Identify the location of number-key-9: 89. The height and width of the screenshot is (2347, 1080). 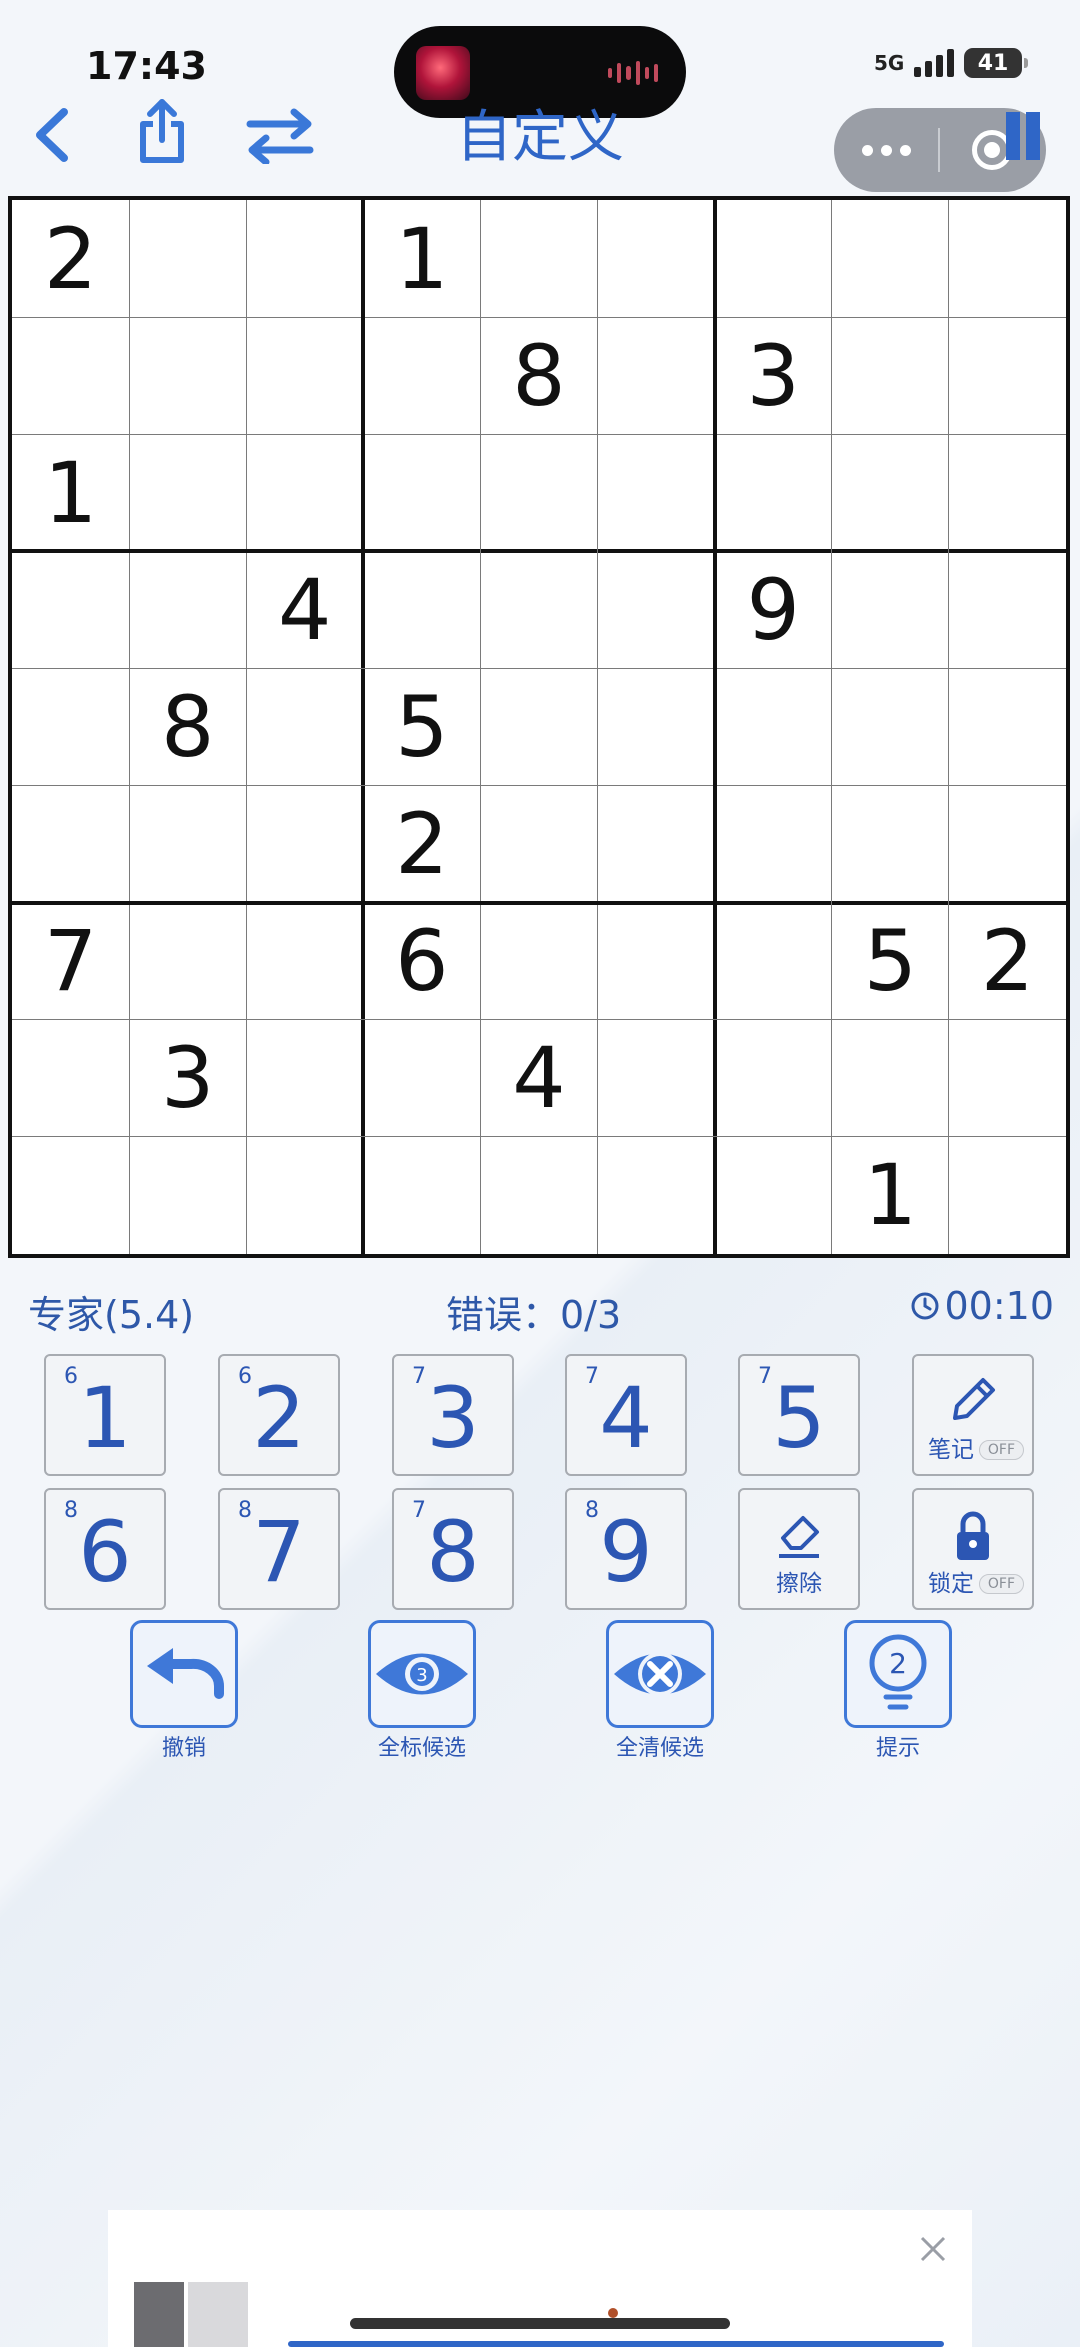
(626, 1549).